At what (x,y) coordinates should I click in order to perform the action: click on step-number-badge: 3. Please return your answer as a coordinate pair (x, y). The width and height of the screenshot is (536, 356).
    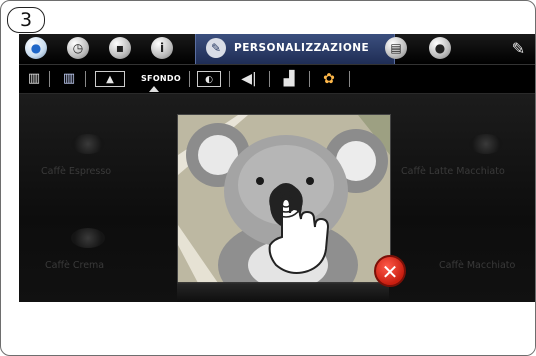
    Looking at the image, I should click on (26, 20).